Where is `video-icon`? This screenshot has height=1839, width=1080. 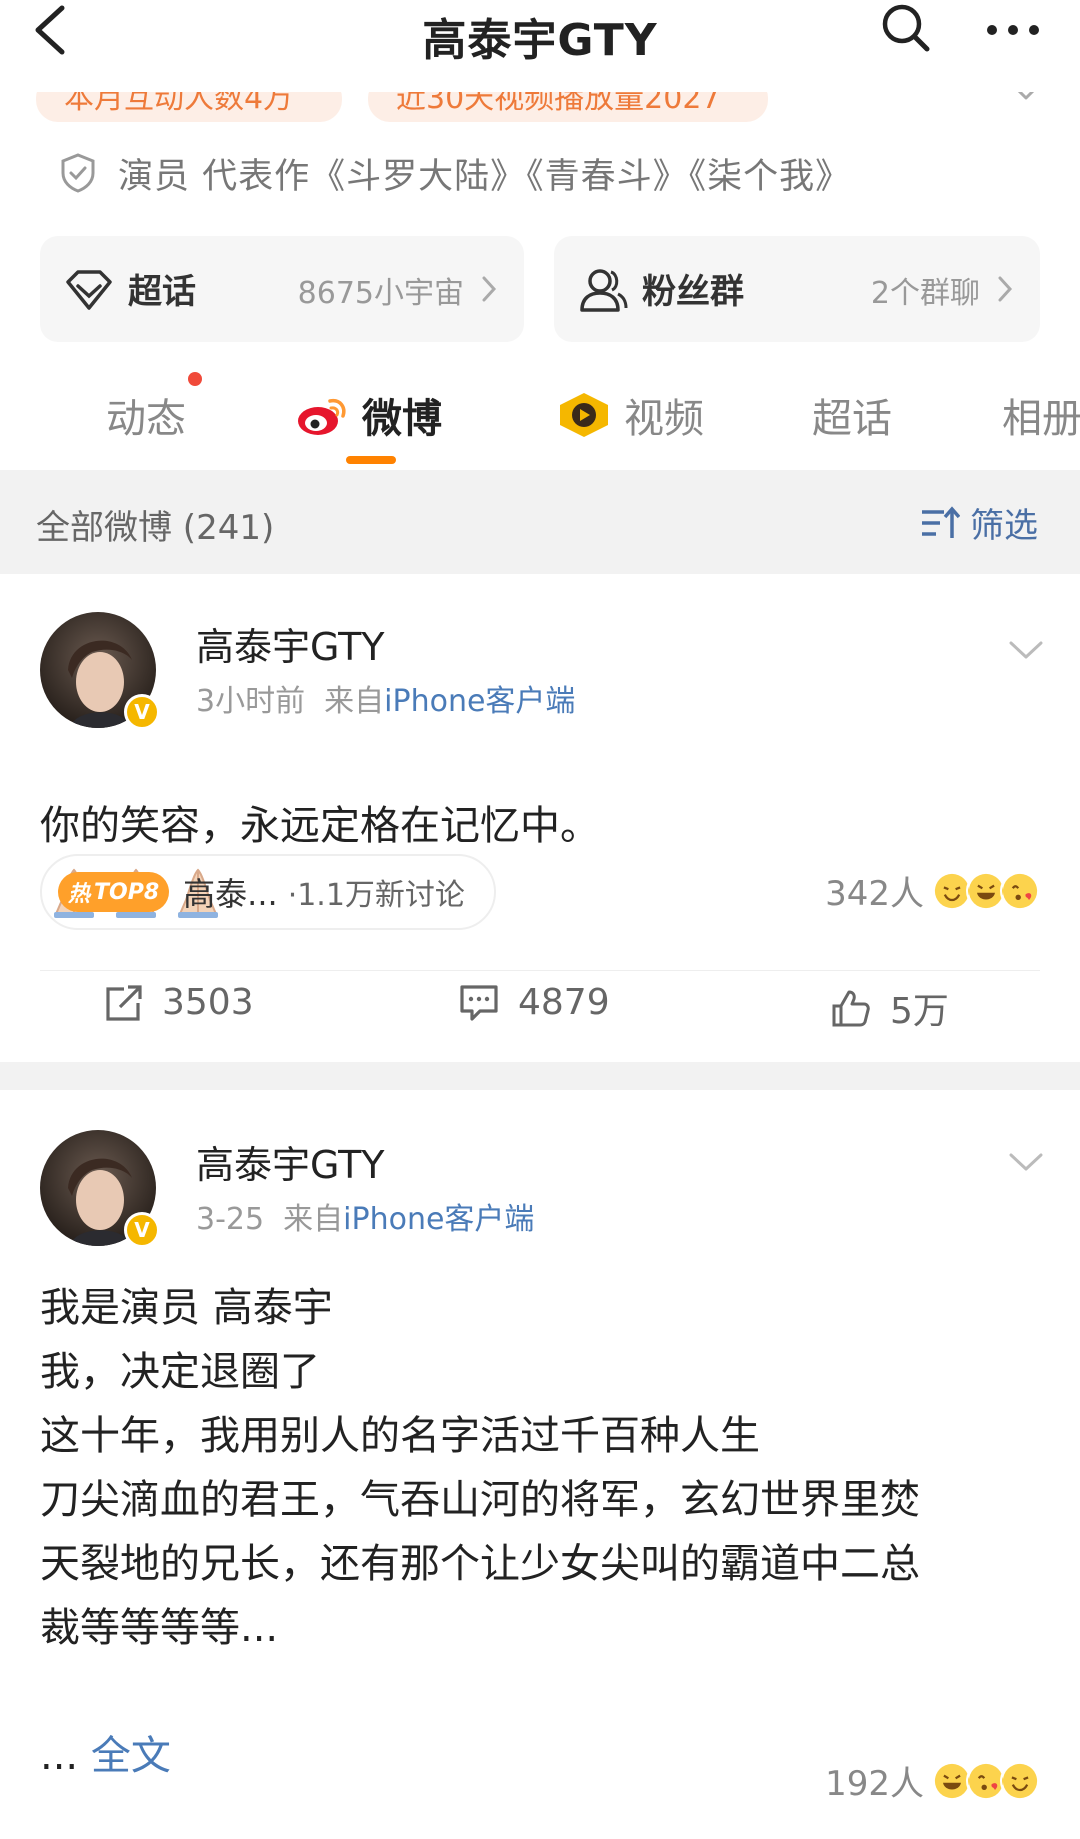
video-icon is located at coordinates (584, 415).